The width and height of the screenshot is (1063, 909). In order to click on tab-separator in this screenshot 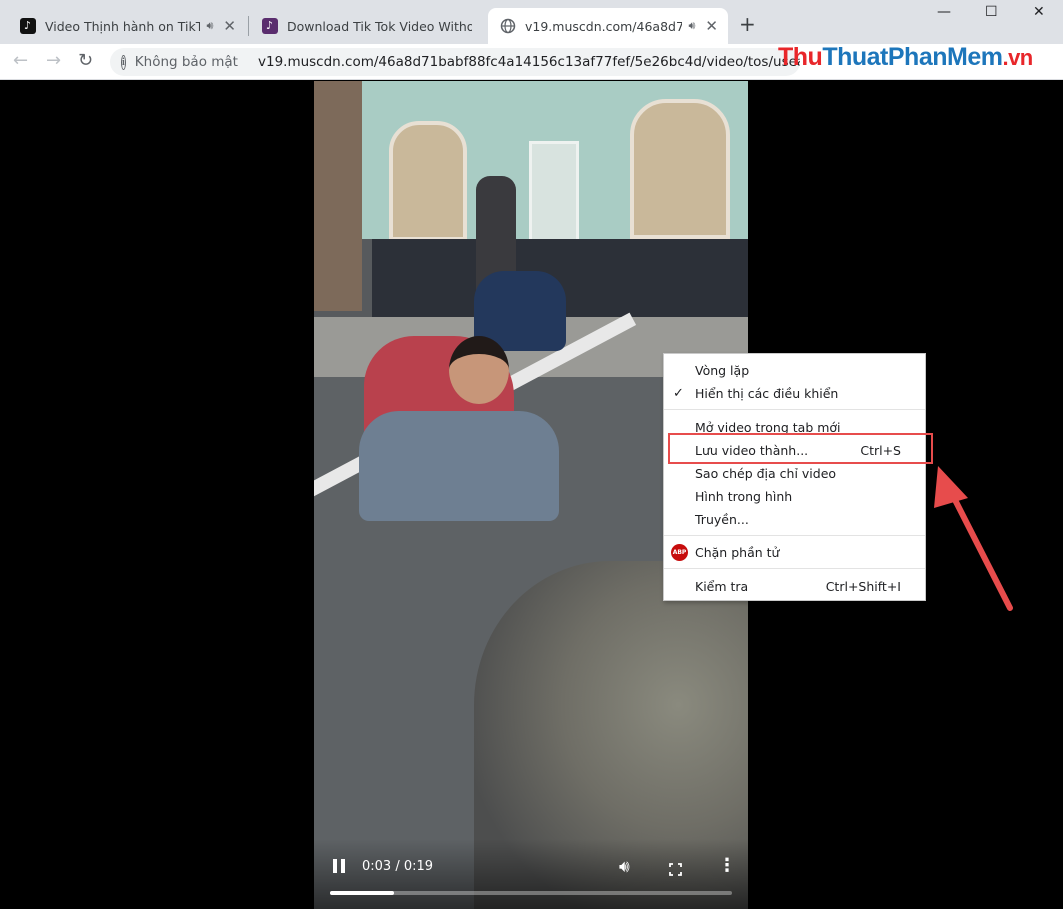, I will do `click(248, 26)`.